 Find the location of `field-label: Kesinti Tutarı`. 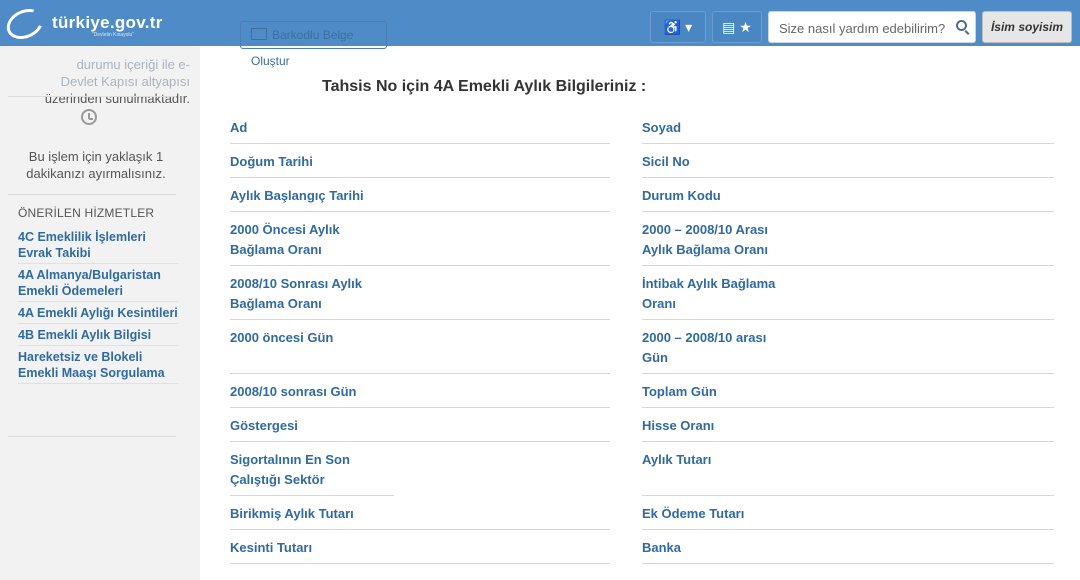

field-label: Kesinti Tutarı is located at coordinates (271, 547).